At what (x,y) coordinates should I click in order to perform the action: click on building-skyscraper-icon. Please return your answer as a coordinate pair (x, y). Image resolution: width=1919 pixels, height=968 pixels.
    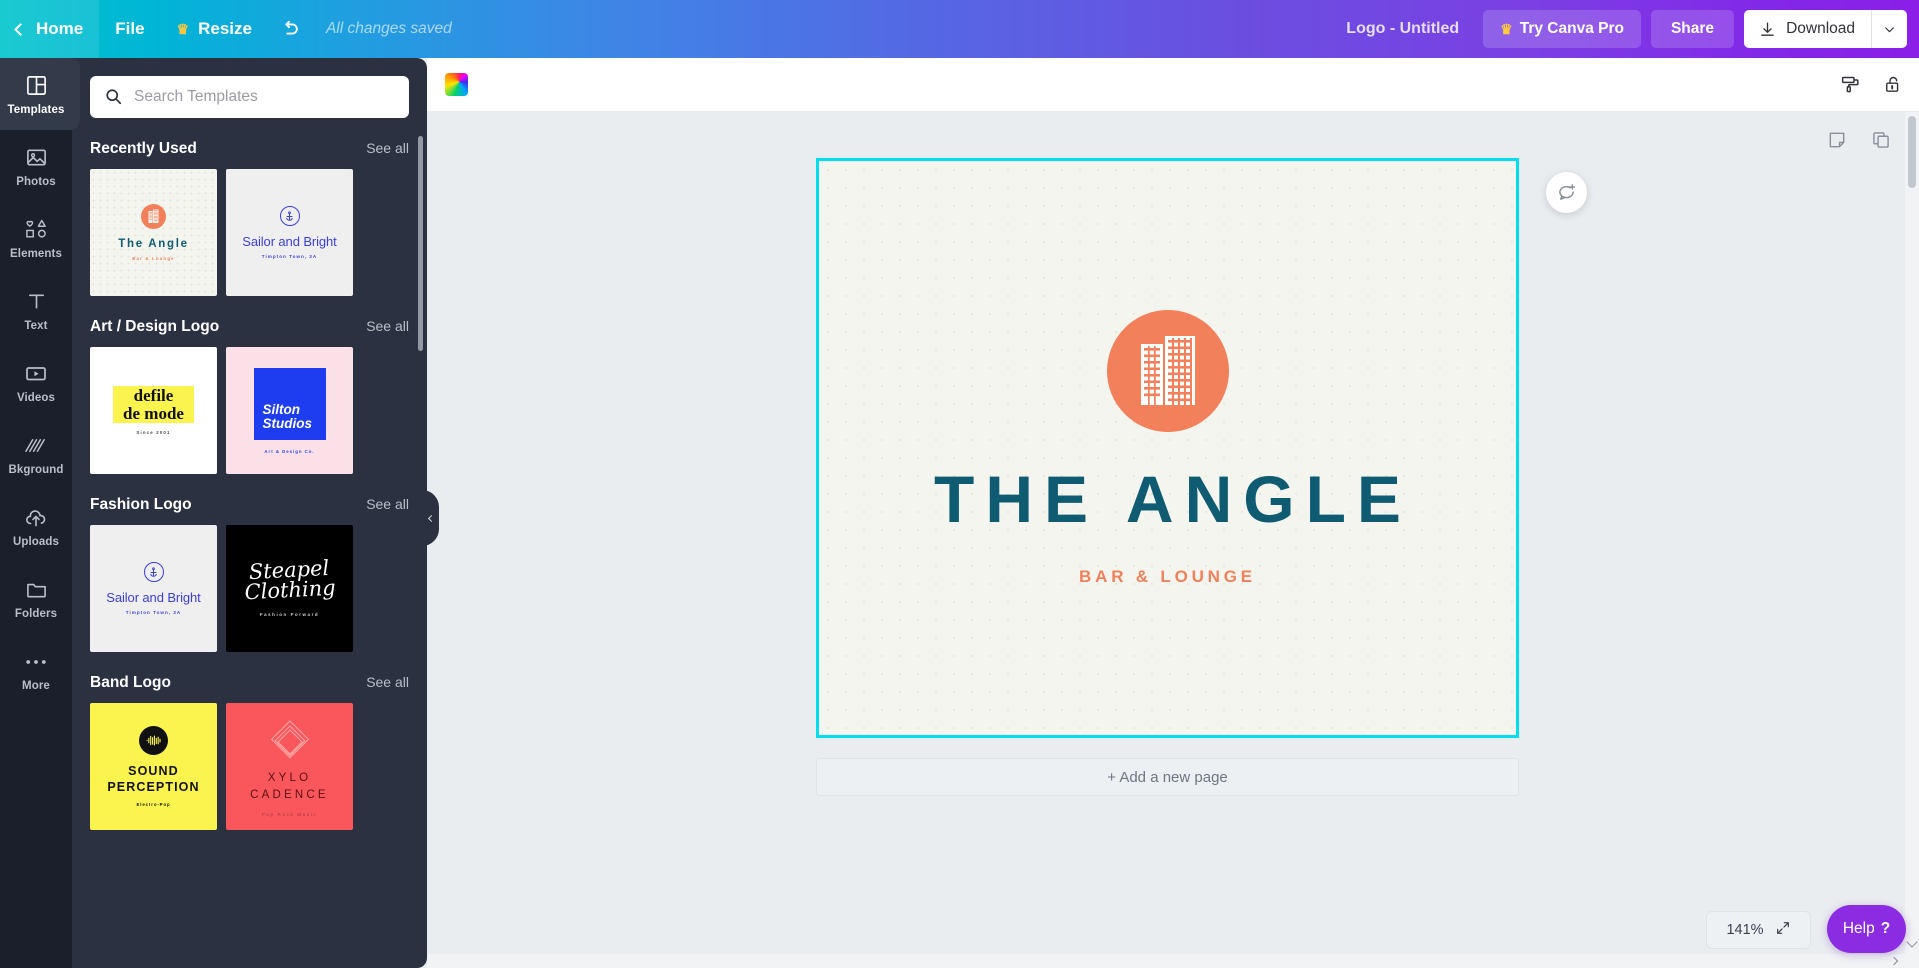
    Looking at the image, I should click on (1167, 370).